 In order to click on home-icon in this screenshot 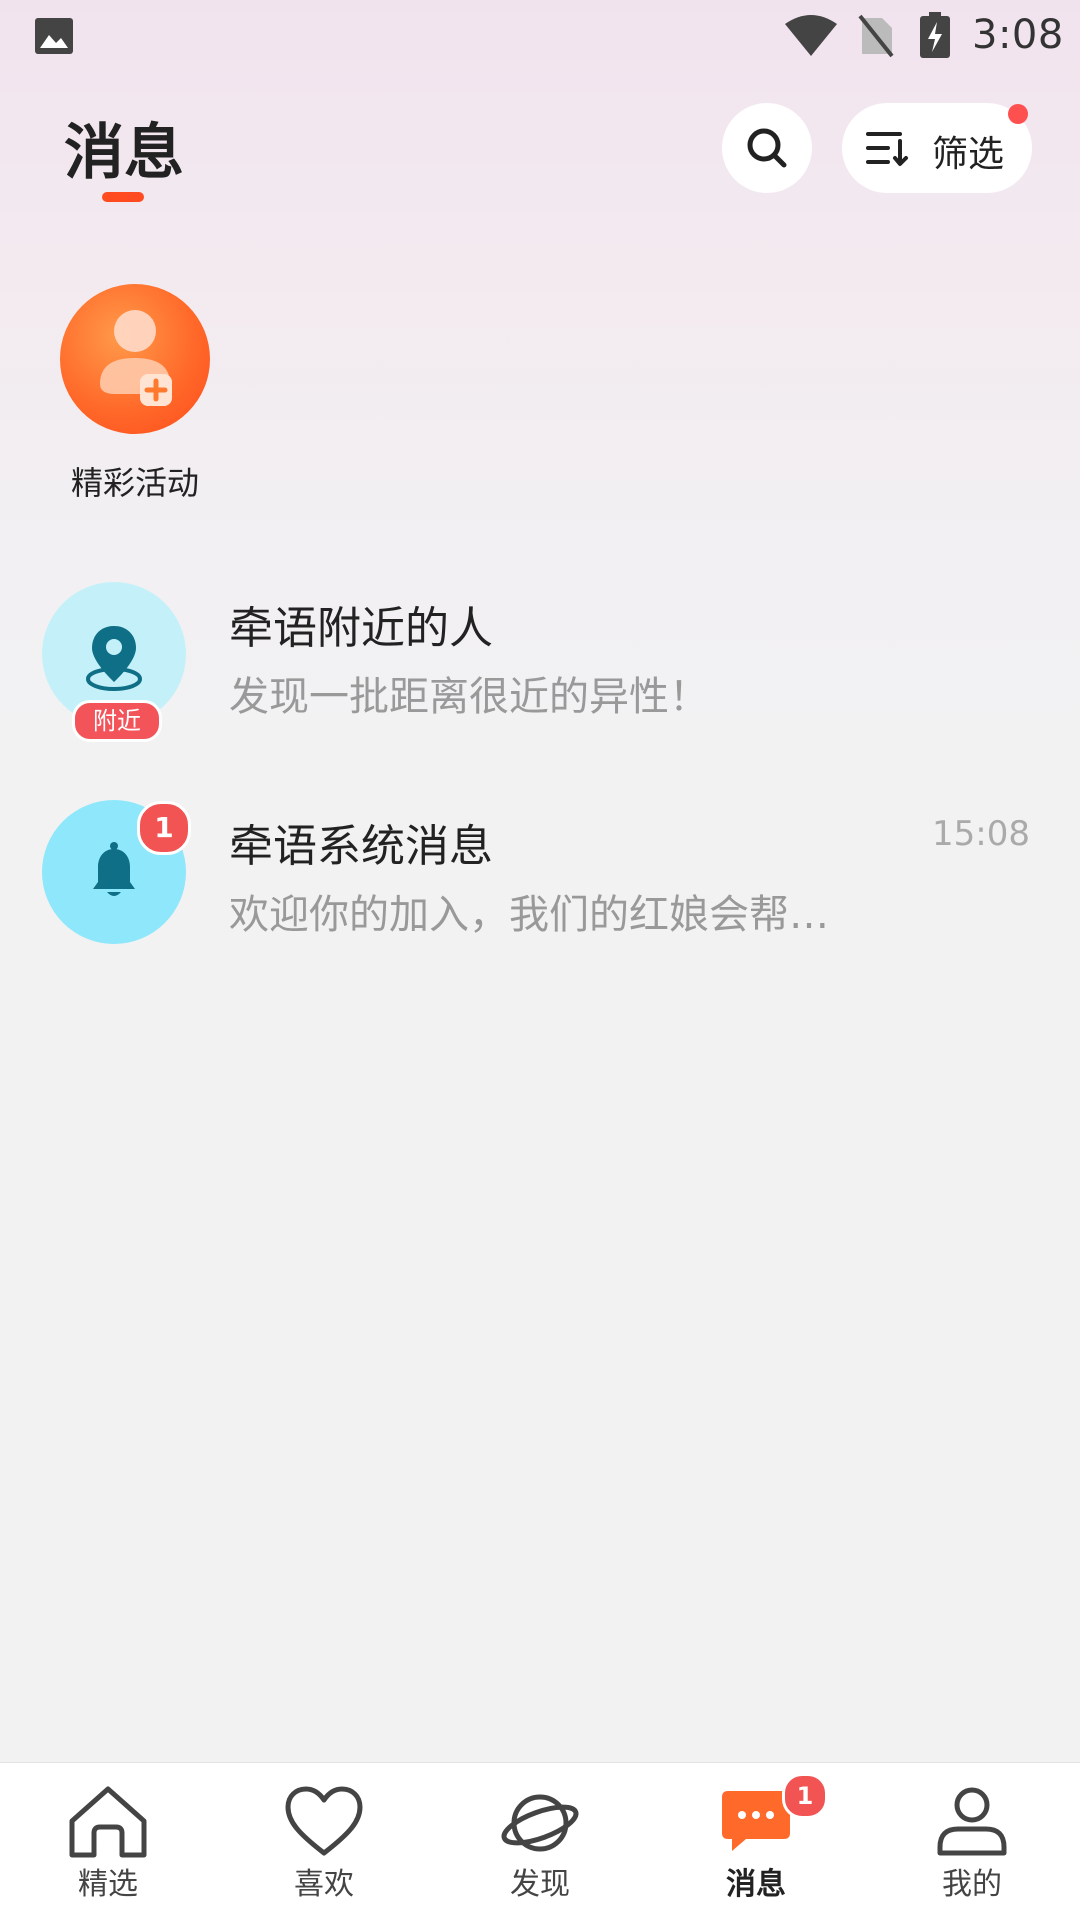, I will do `click(108, 1822)`.